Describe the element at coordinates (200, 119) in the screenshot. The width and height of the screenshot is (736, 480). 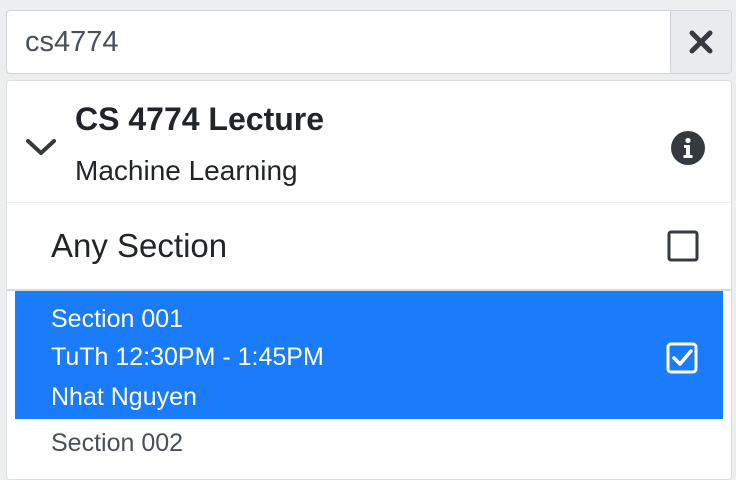
I see `course-title: CS 4774 Lecture` at that location.